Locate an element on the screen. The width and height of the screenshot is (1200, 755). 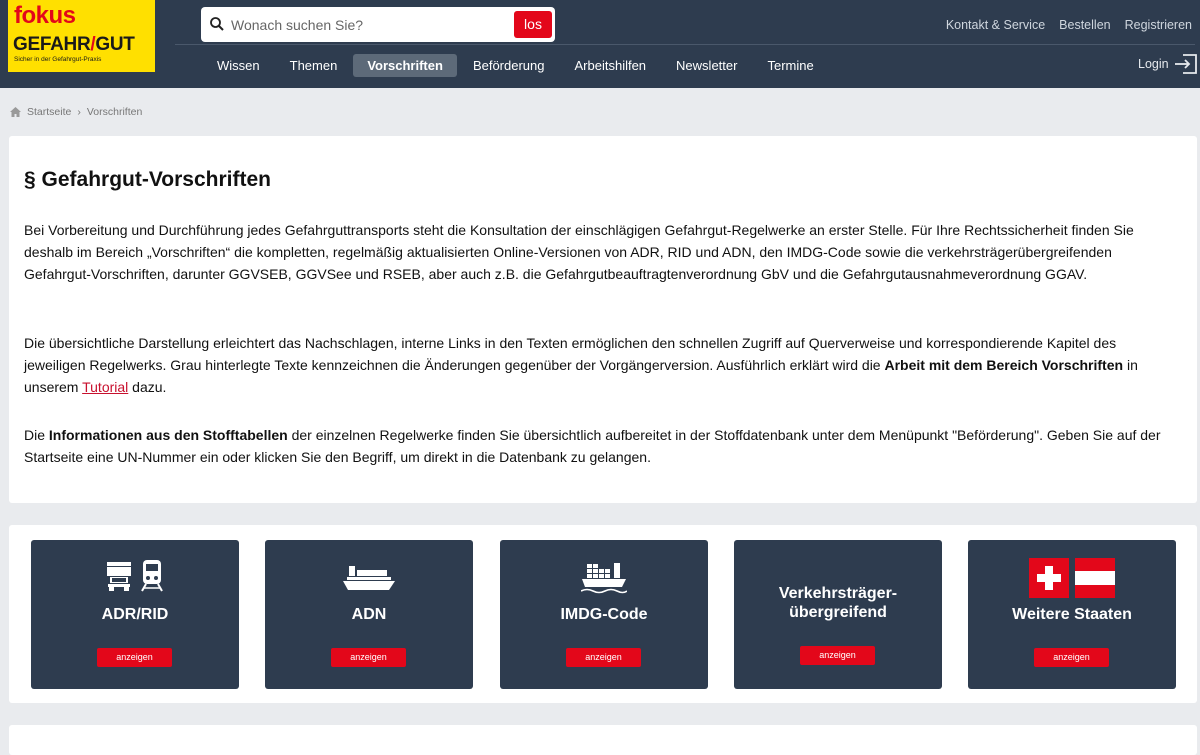
login-icon is located at coordinates (1185, 64).